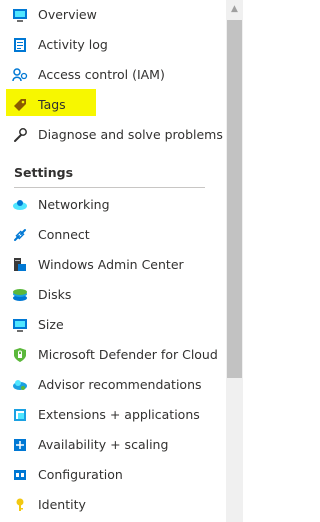  What do you see at coordinates (20, 235) in the screenshot?
I see `connect-icon` at bounding box center [20, 235].